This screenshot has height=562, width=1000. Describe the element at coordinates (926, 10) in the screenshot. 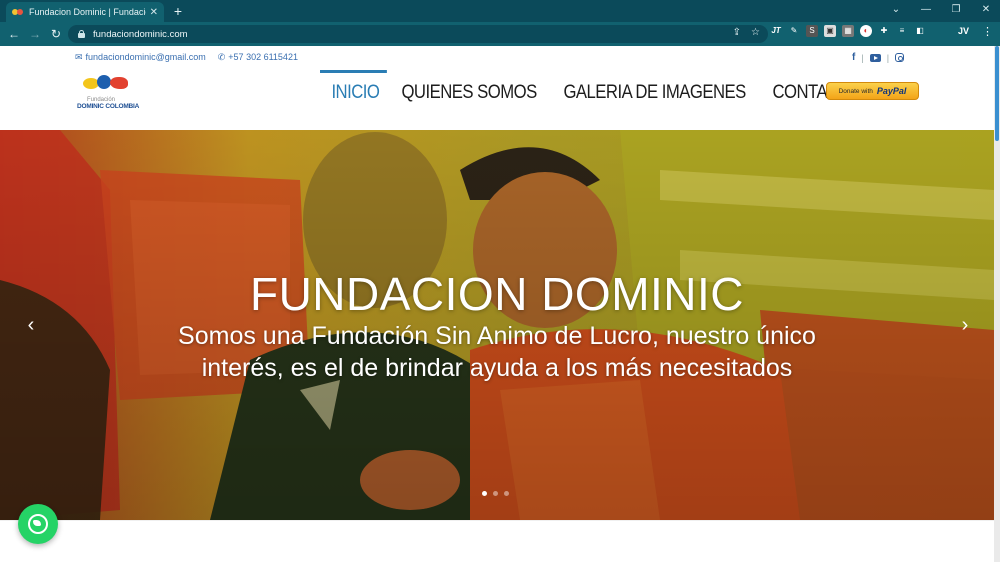

I see `minimize-button: —` at that location.